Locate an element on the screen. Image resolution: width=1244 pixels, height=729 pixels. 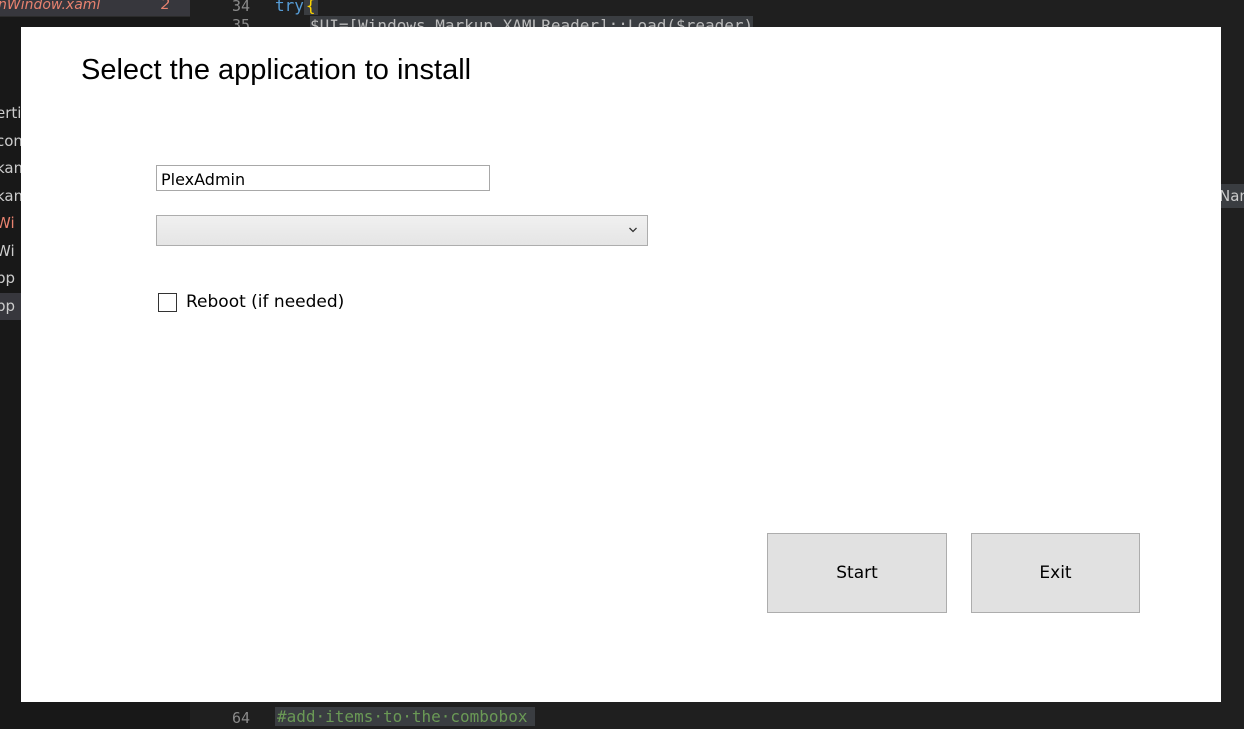
code-keyword: try is located at coordinates (289, 7).